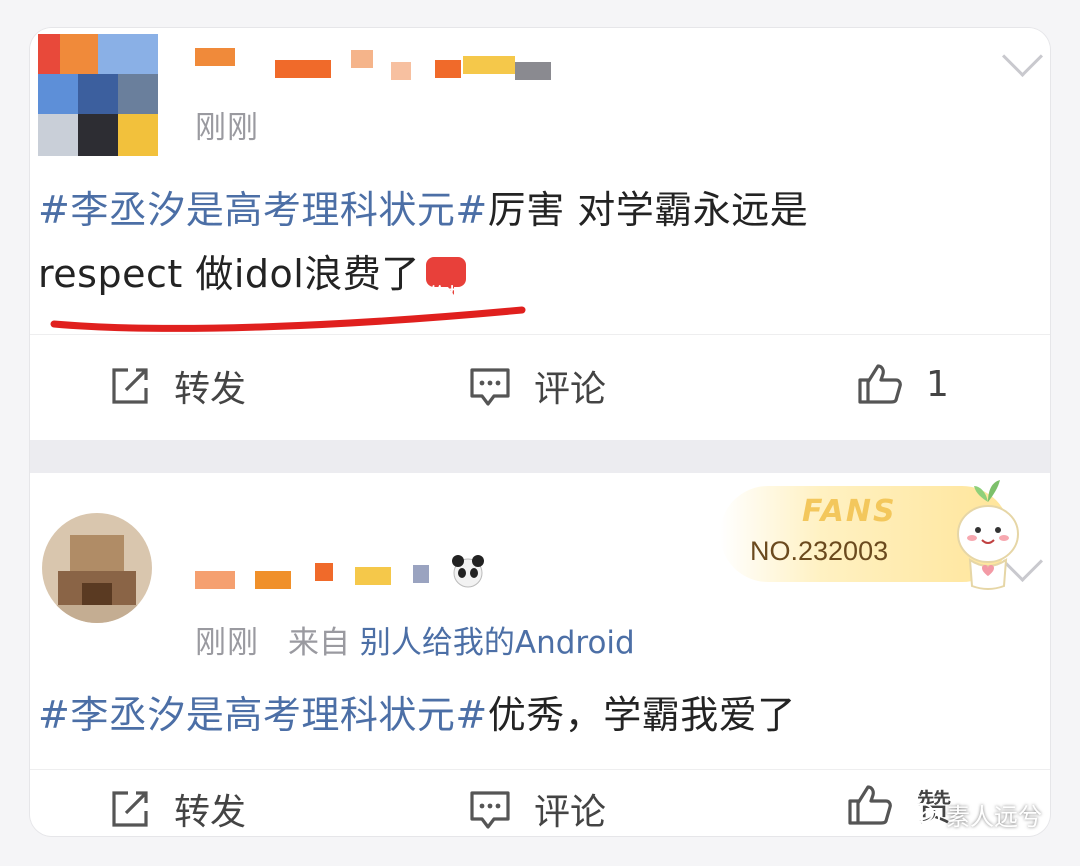  I want to click on sprout-mascot-icon, so click(988, 535).